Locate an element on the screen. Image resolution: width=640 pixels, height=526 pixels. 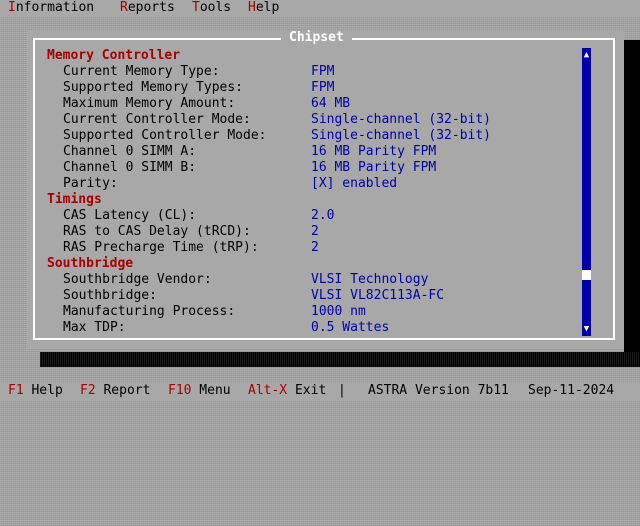
scroll-thumb is located at coordinates (586, 275).